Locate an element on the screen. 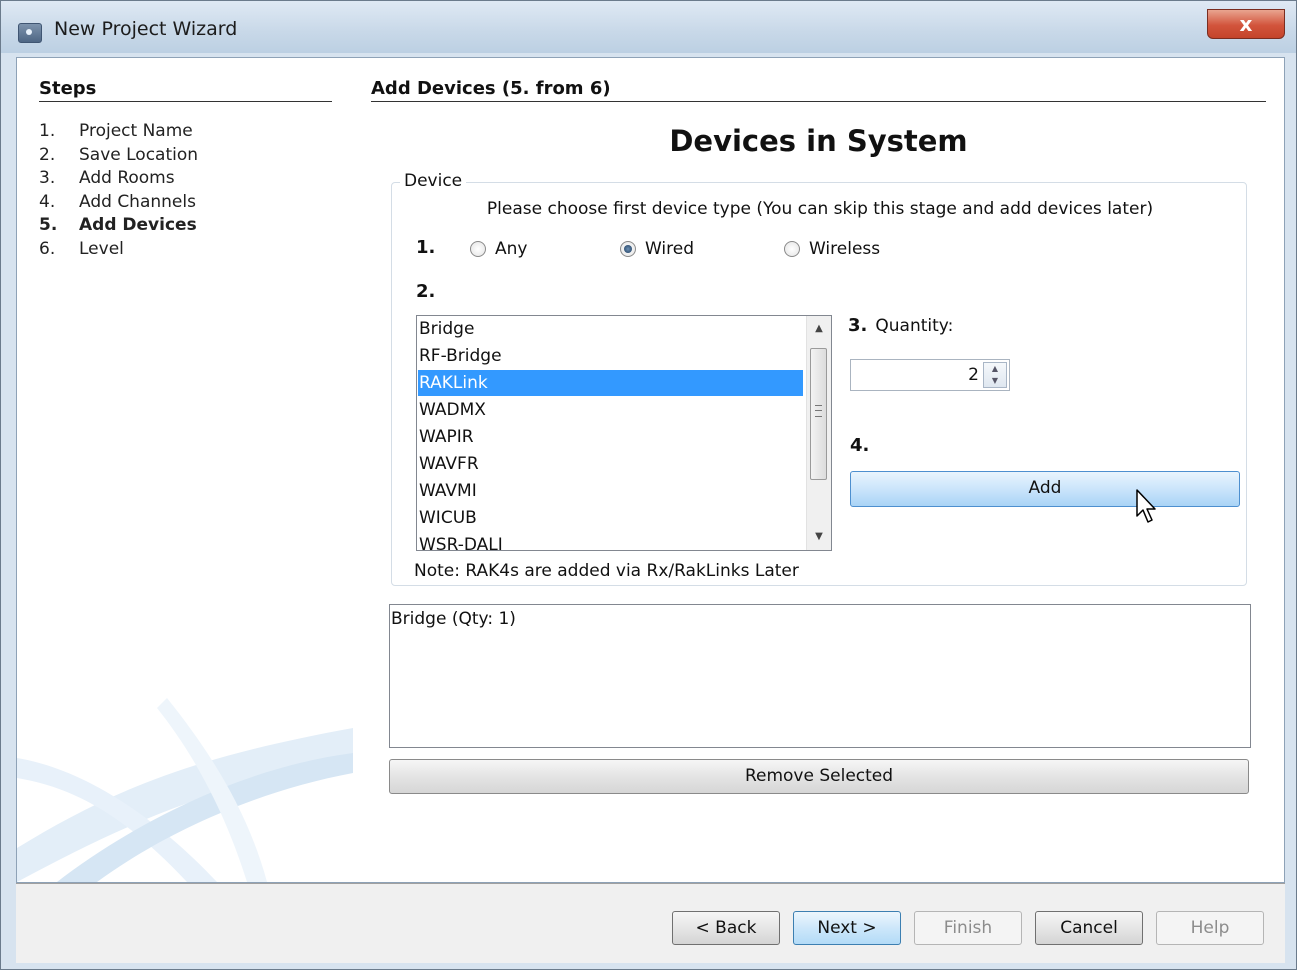 The image size is (1297, 970). back-button: < Back is located at coordinates (726, 928).